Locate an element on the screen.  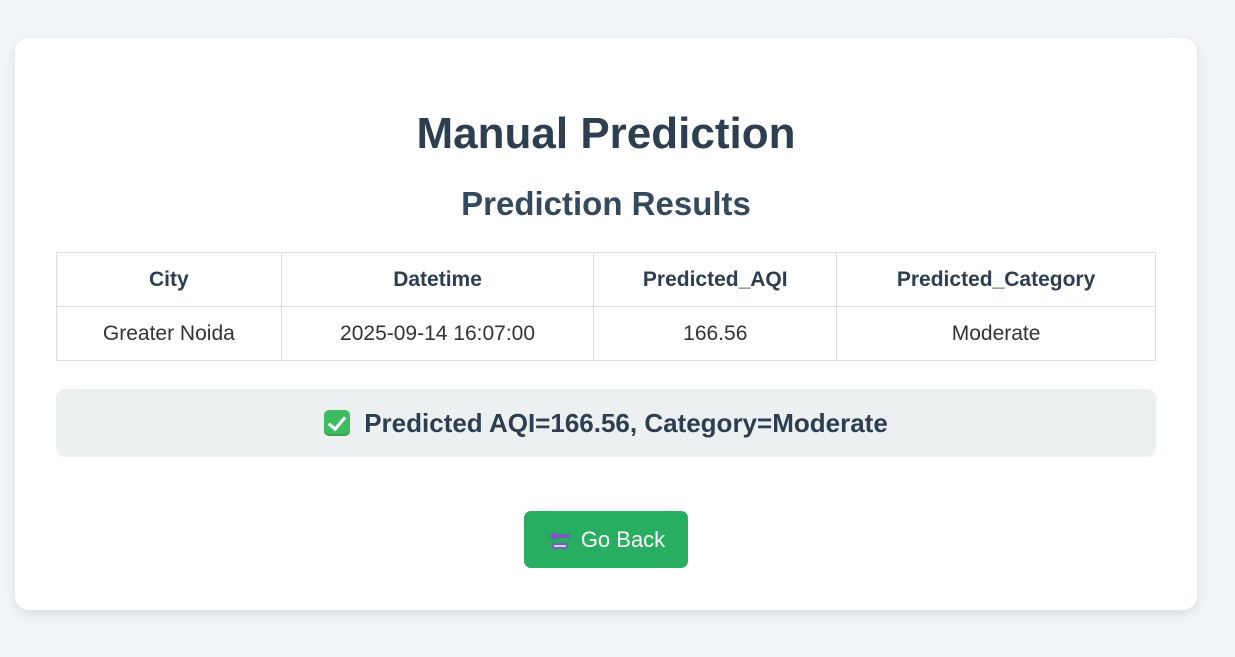
cell-predicted-aqi: 166.56 is located at coordinates (715, 333).